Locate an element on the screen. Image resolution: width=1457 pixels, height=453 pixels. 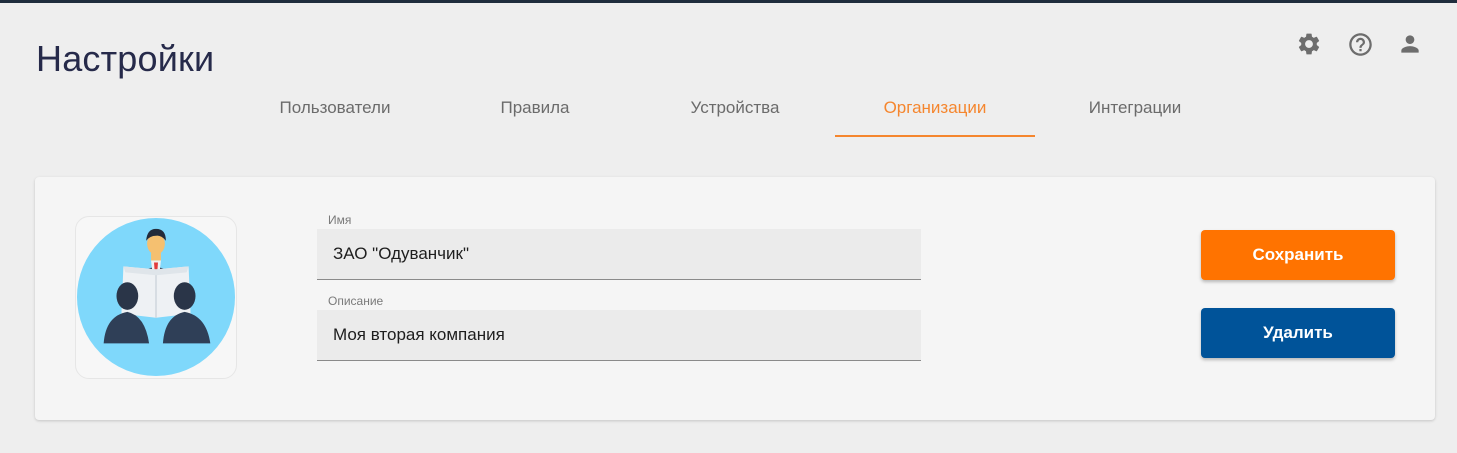
tab-devices: Устройства is located at coordinates (735, 112).